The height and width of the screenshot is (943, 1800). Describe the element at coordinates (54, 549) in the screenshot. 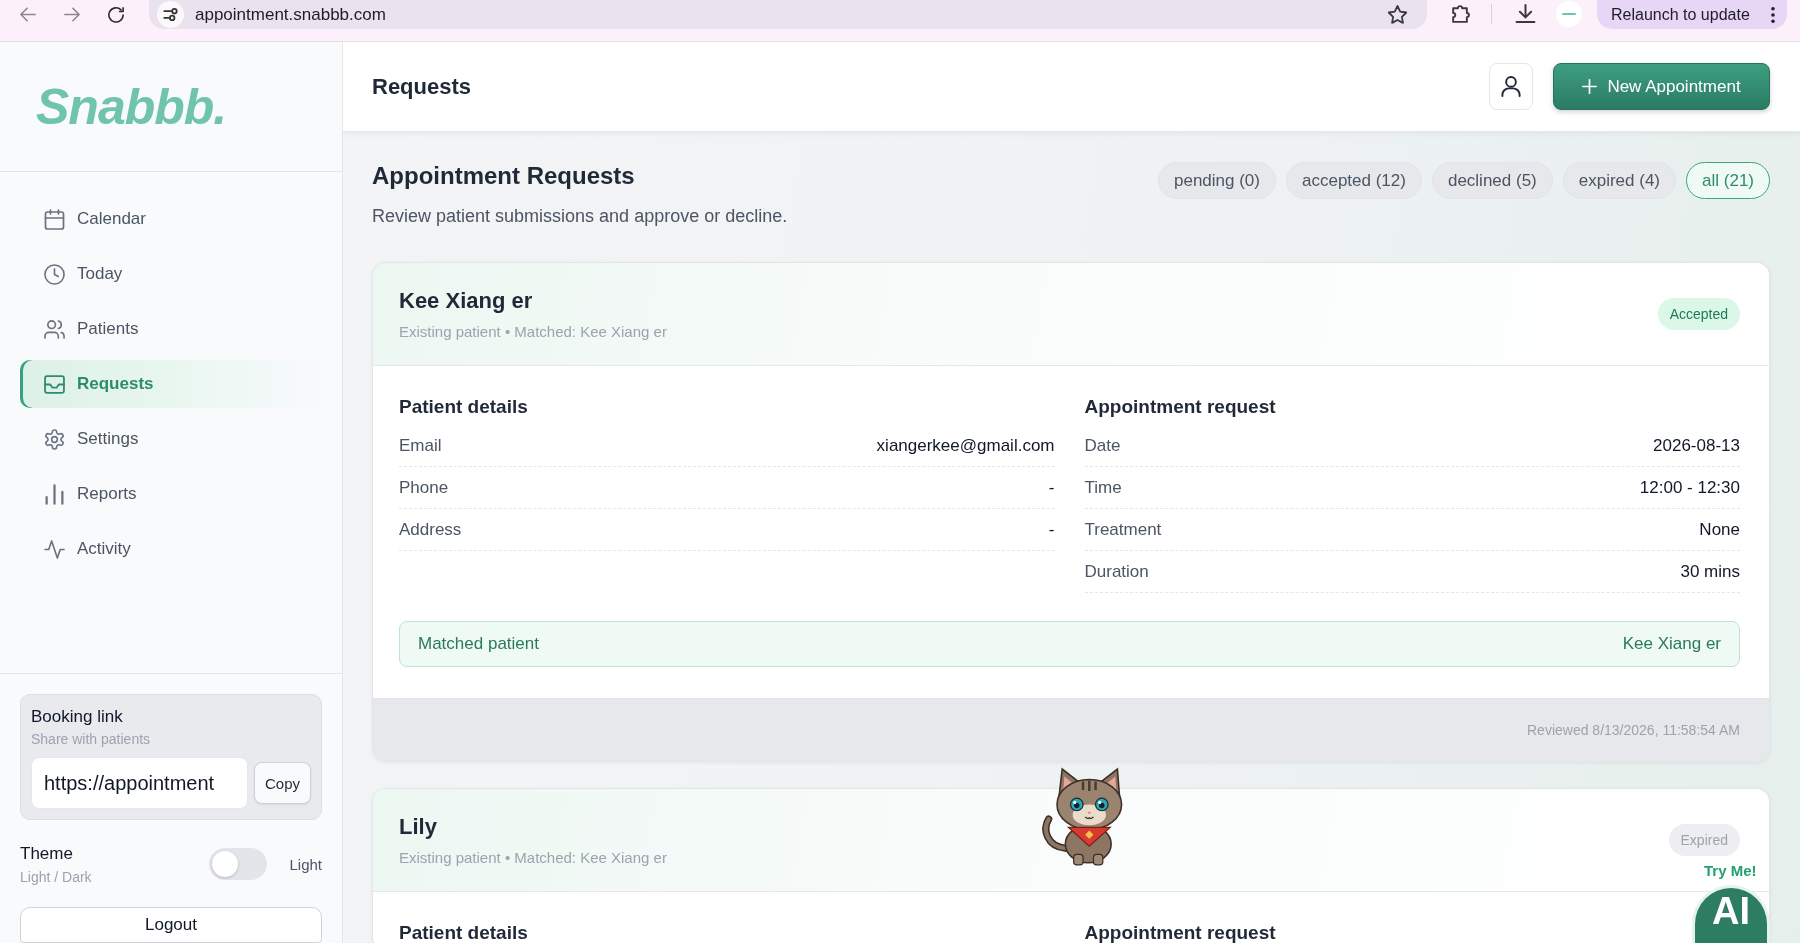

I see `pulse-icon` at that location.